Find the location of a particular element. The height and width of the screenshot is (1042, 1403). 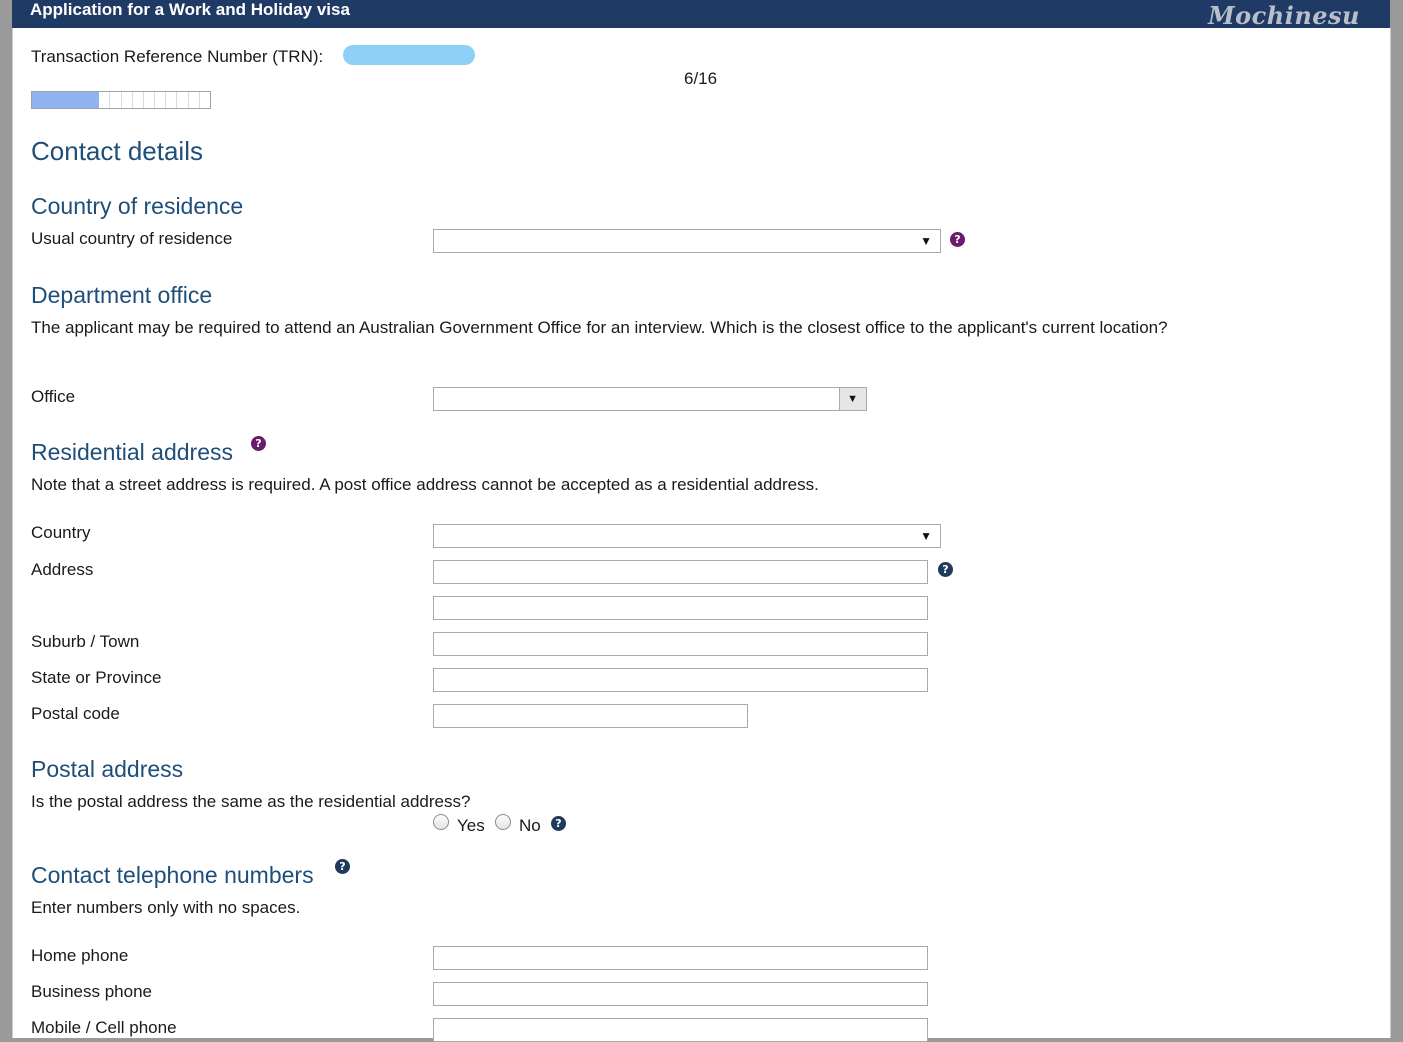

country-label: Country is located at coordinates (61, 532).